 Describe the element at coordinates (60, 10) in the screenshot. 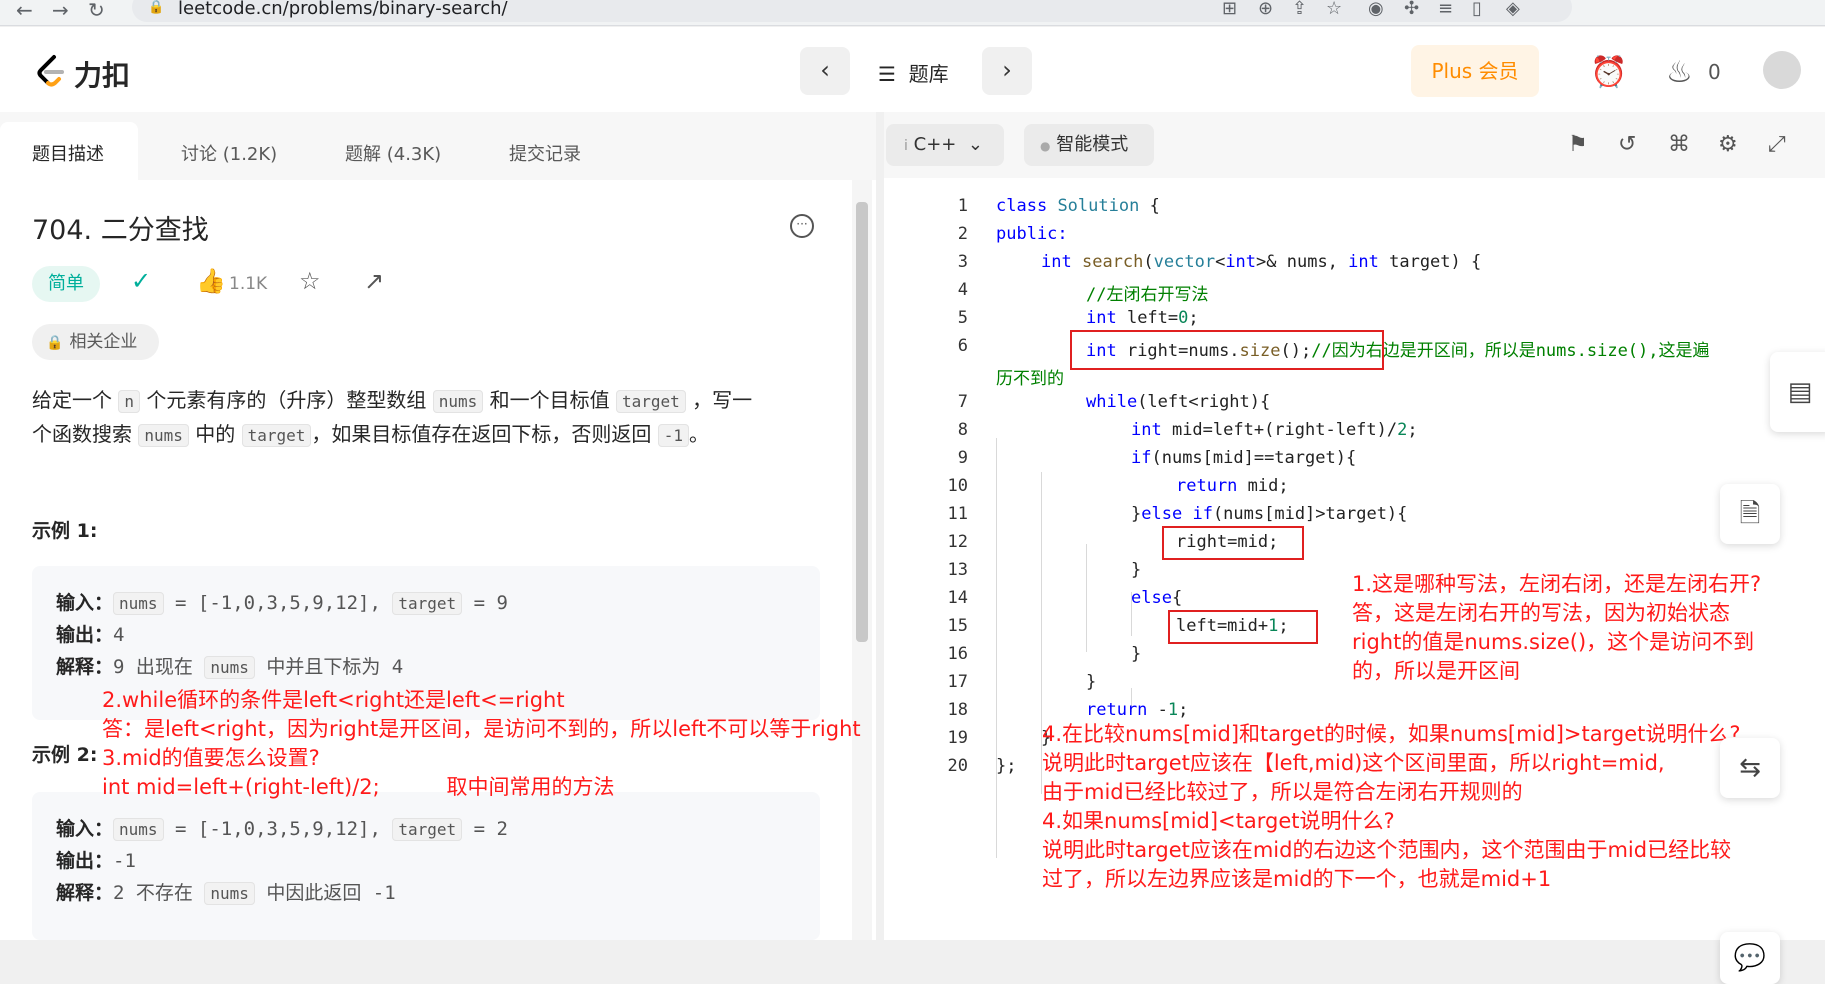

I see `forward-arrow-icon: →` at that location.